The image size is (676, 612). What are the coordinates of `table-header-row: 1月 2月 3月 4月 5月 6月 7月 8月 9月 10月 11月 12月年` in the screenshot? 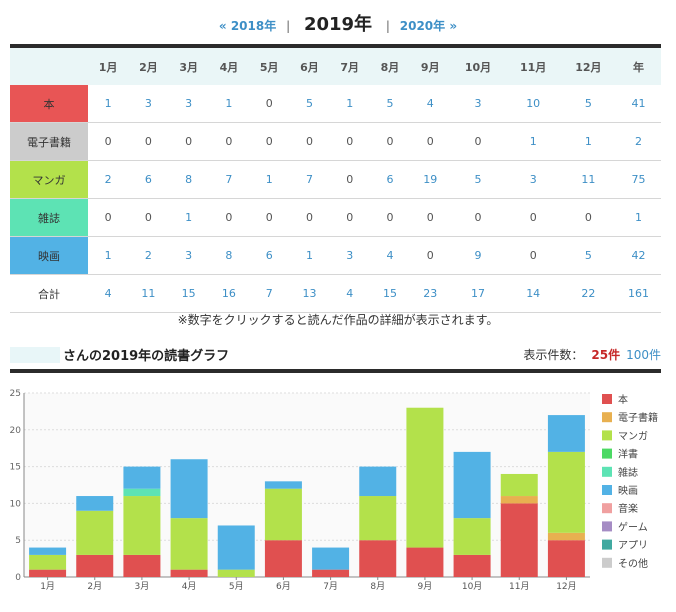 It's located at (335, 66).